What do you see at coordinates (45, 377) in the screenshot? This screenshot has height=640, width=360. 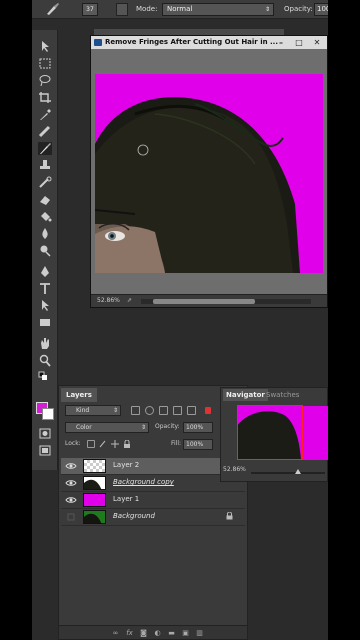 I see `default-colors-icon` at bounding box center [45, 377].